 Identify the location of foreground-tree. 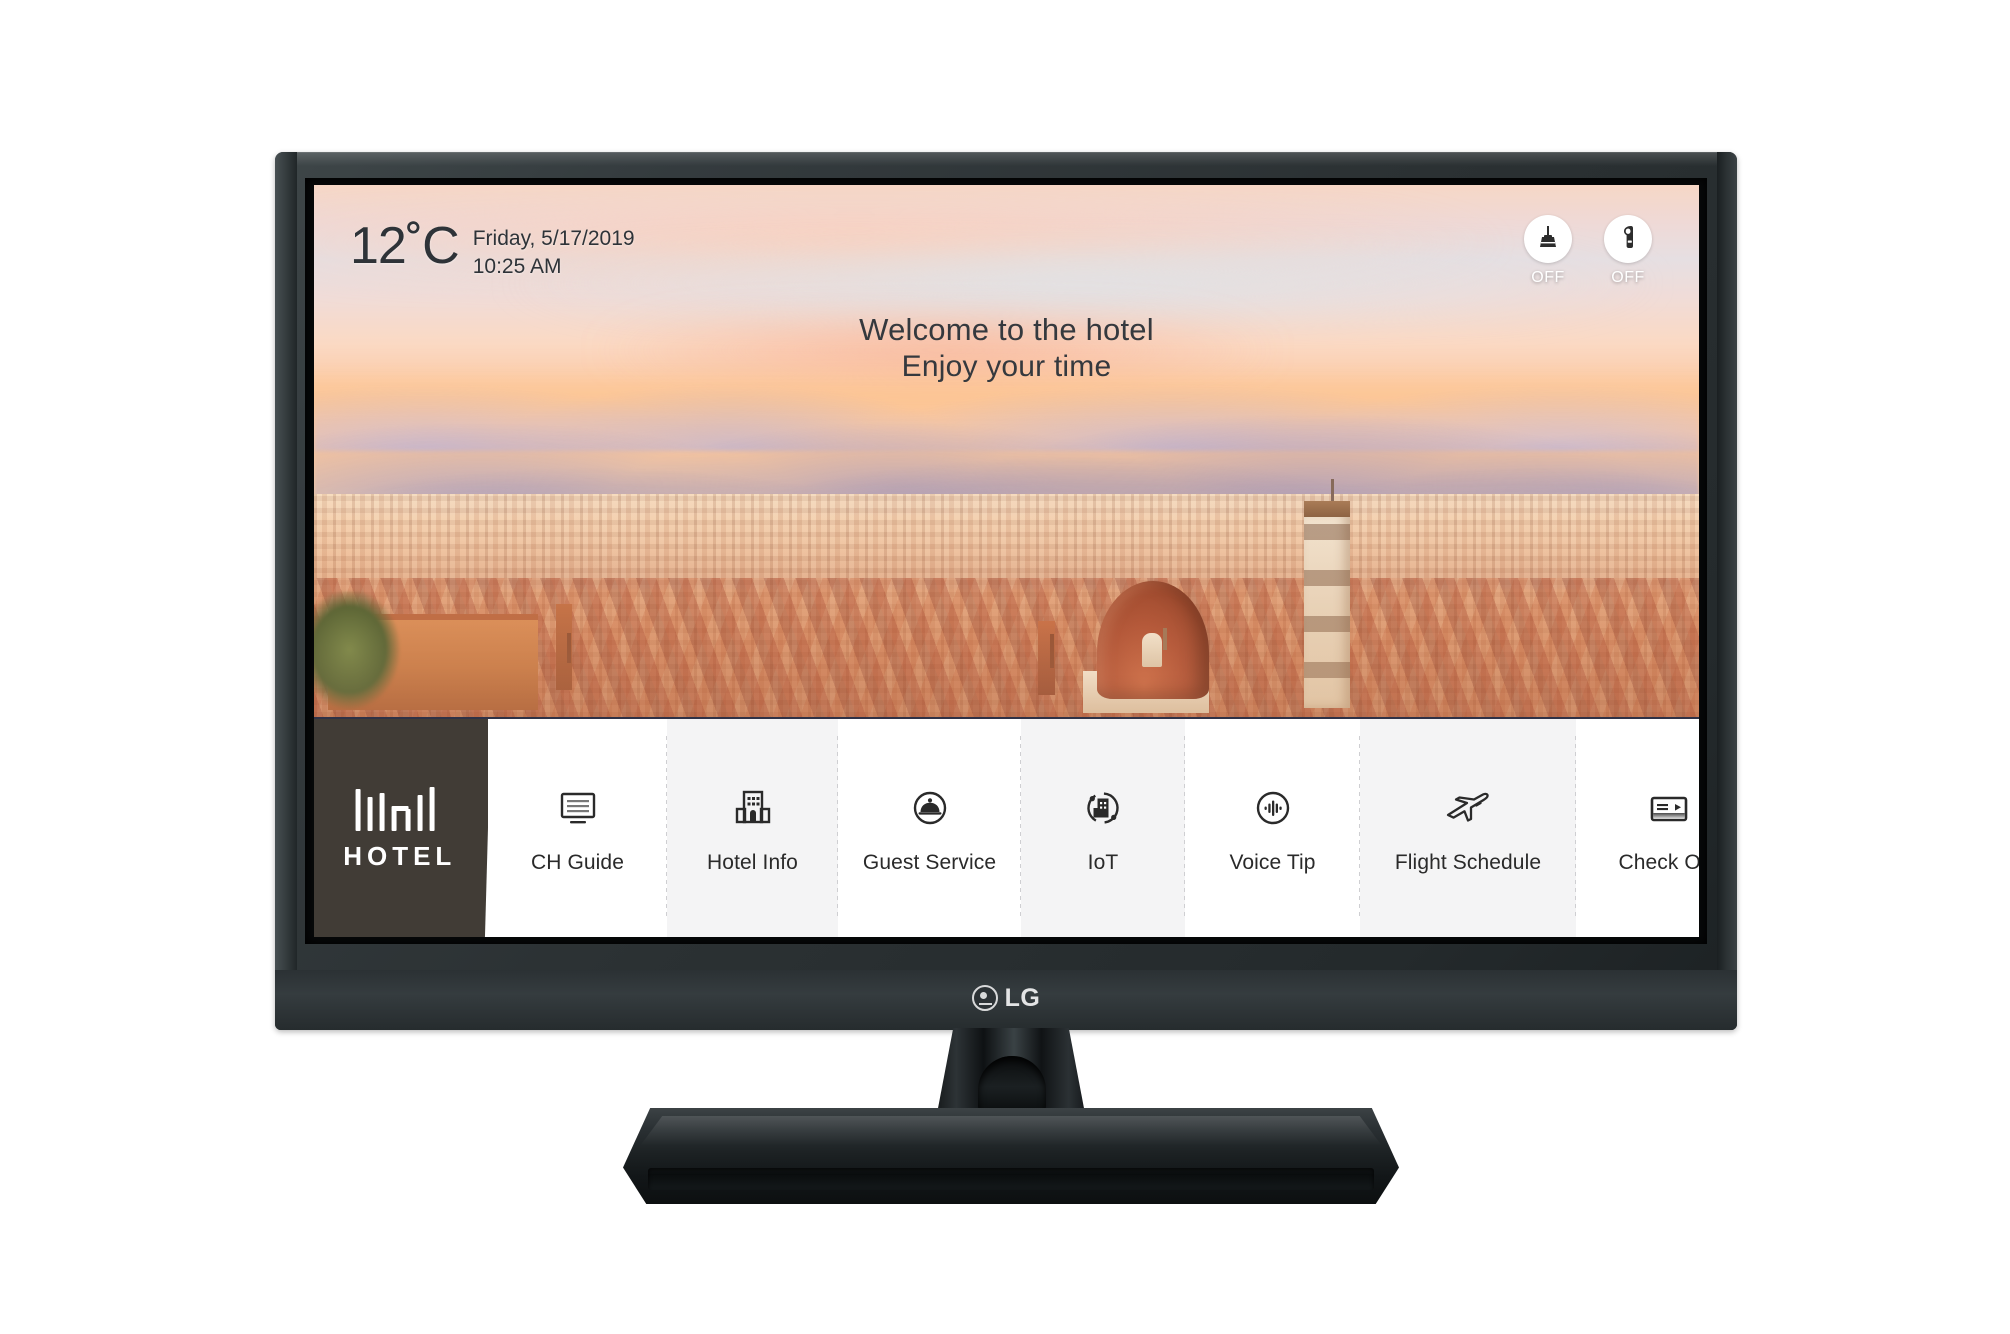
(362, 654).